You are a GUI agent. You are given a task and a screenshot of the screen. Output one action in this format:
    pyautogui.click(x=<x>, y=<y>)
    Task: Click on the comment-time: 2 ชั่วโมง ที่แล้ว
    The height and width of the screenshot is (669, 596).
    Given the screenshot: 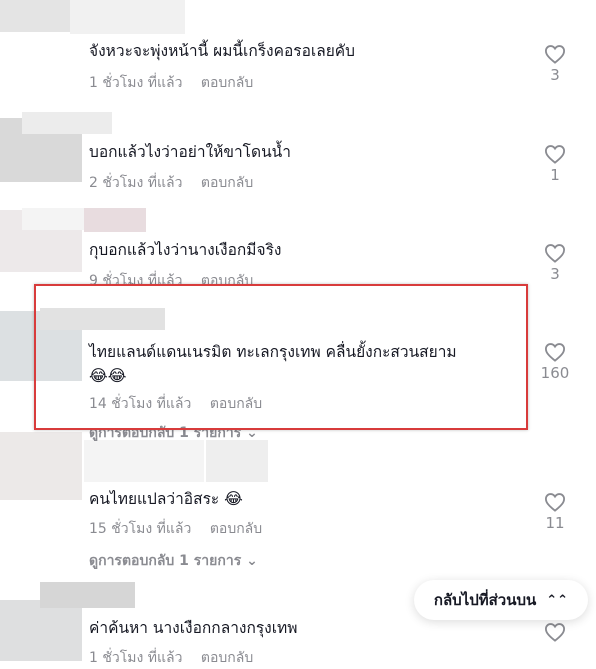 What is the action you would take?
    pyautogui.click(x=136, y=183)
    